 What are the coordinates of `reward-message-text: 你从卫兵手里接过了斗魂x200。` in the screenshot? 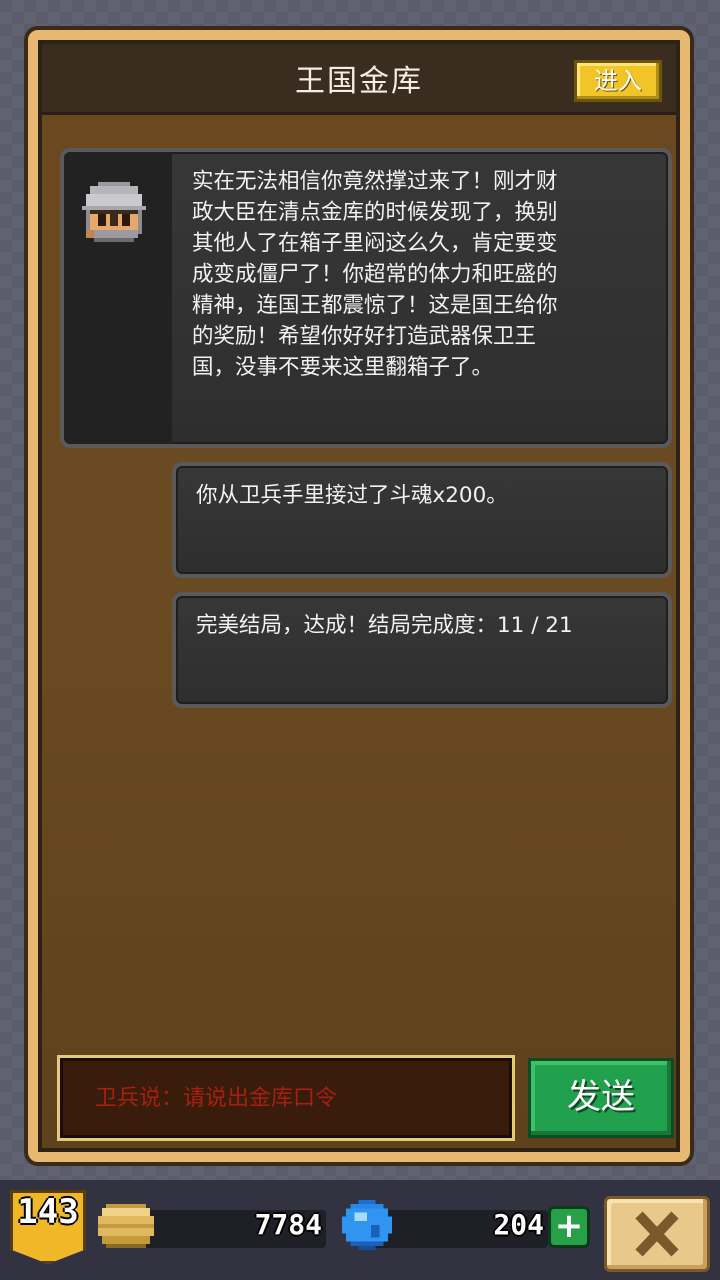 It's located at (352, 495).